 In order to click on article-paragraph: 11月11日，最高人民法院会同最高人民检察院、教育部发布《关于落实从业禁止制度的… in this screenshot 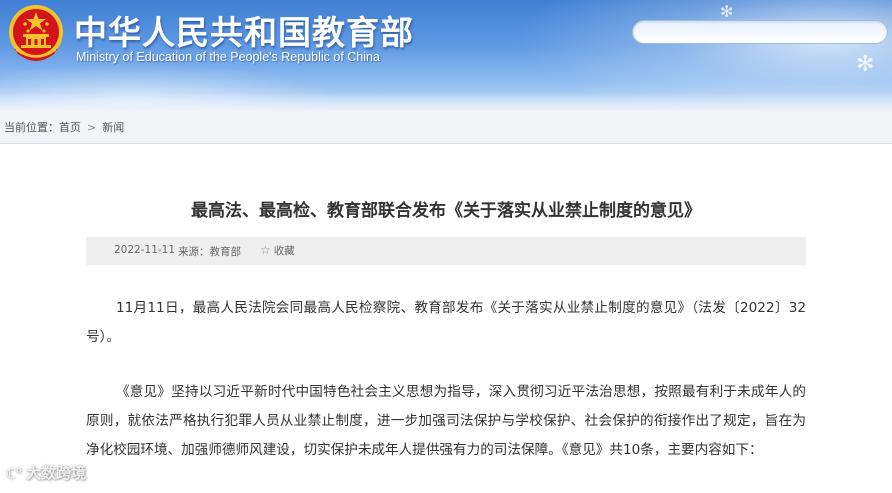, I will do `click(446, 322)`.